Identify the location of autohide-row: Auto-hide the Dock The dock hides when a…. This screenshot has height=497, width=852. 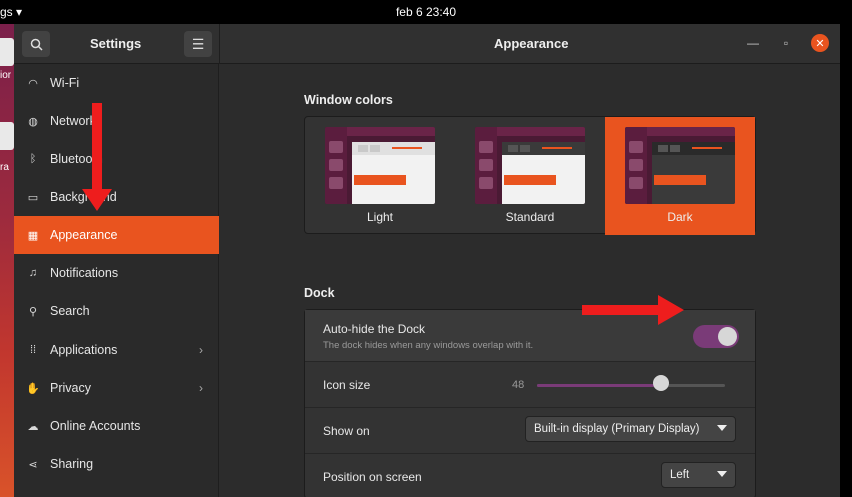
(530, 336).